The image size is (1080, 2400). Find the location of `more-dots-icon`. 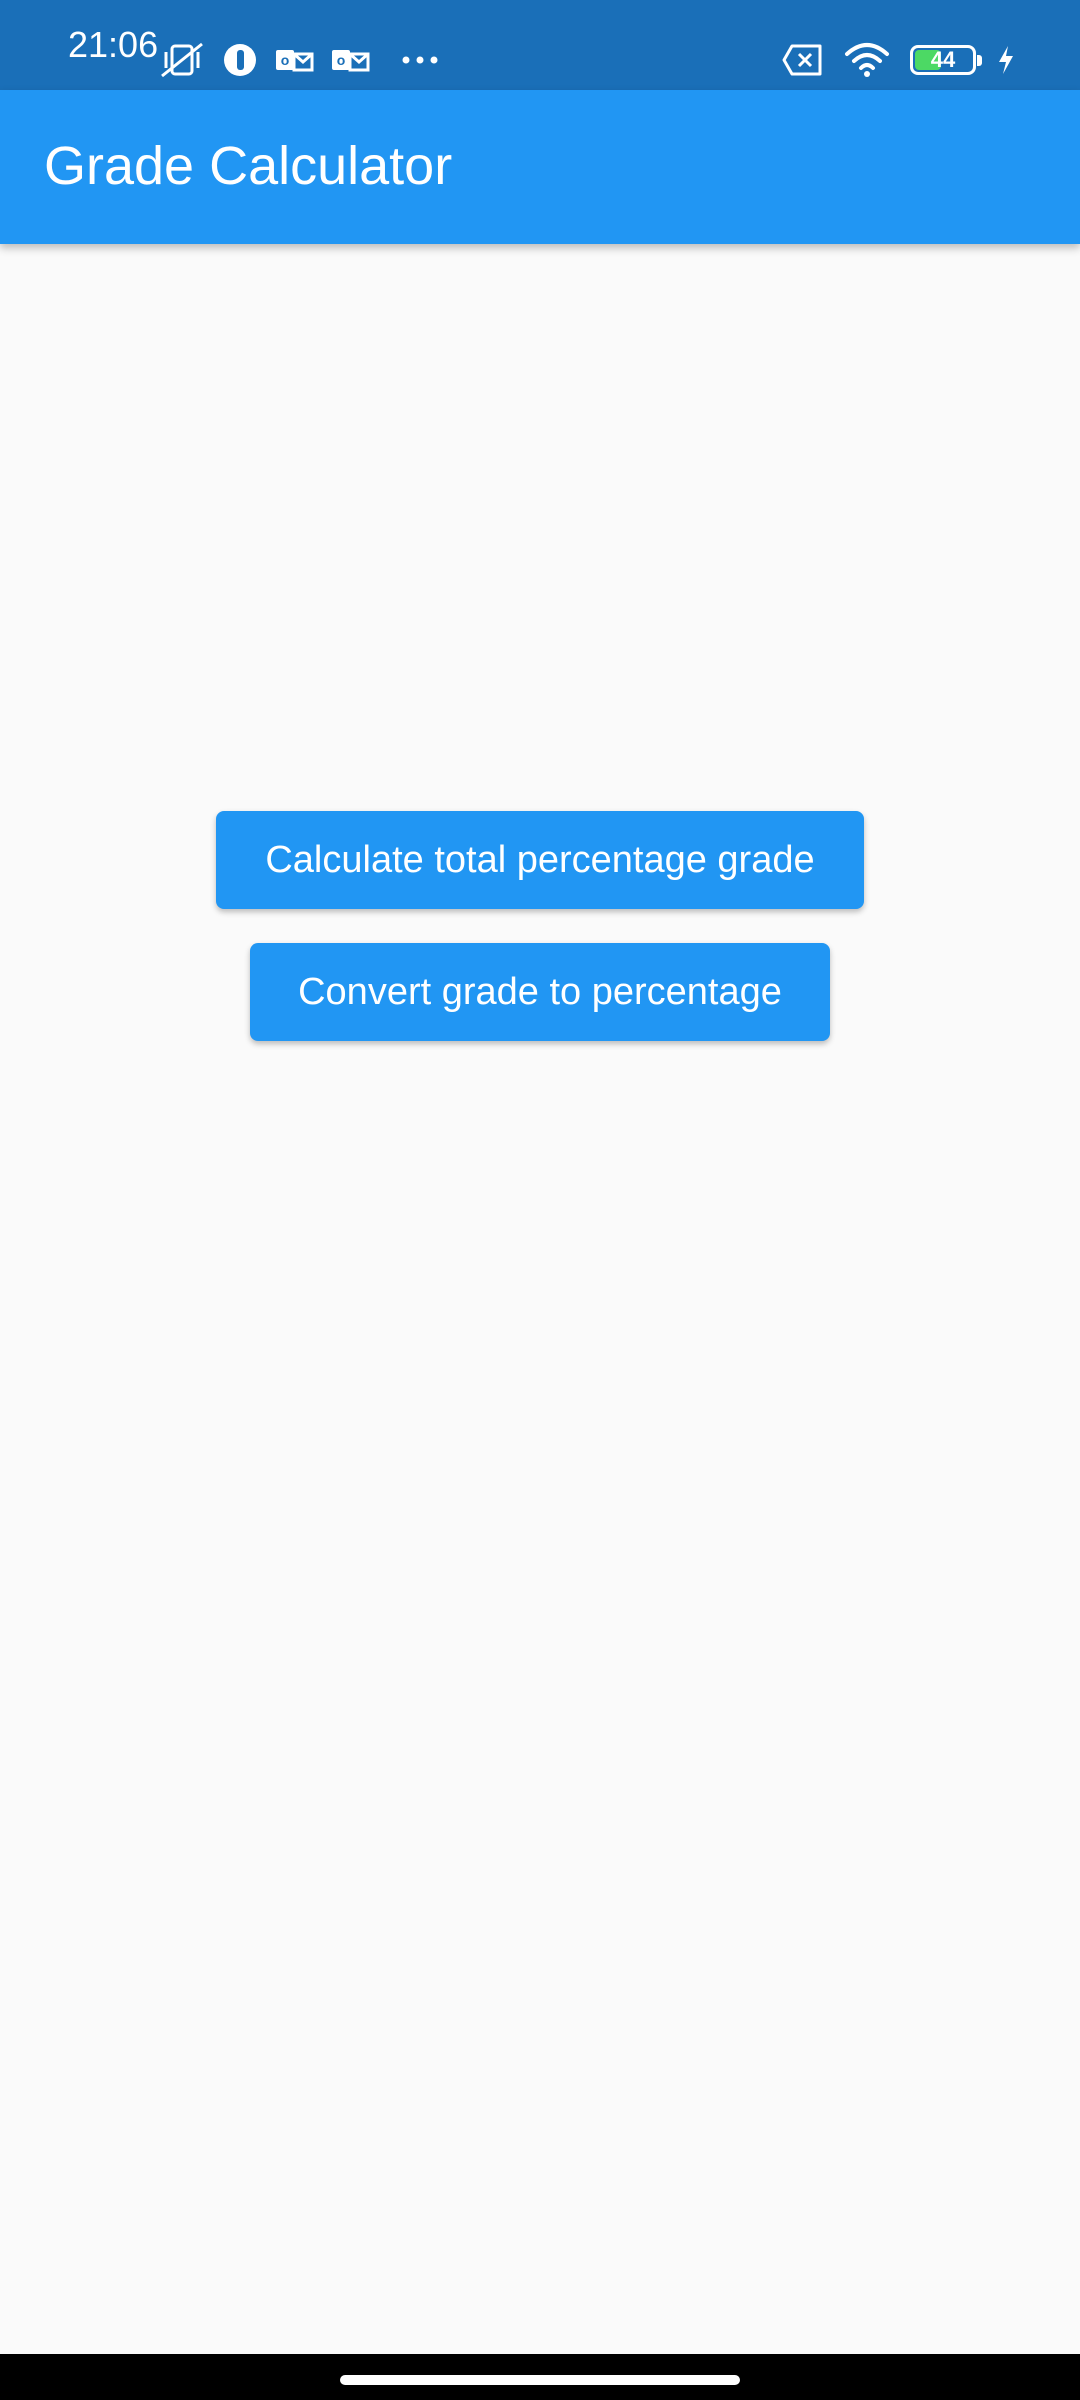

more-dots-icon is located at coordinates (420, 60).